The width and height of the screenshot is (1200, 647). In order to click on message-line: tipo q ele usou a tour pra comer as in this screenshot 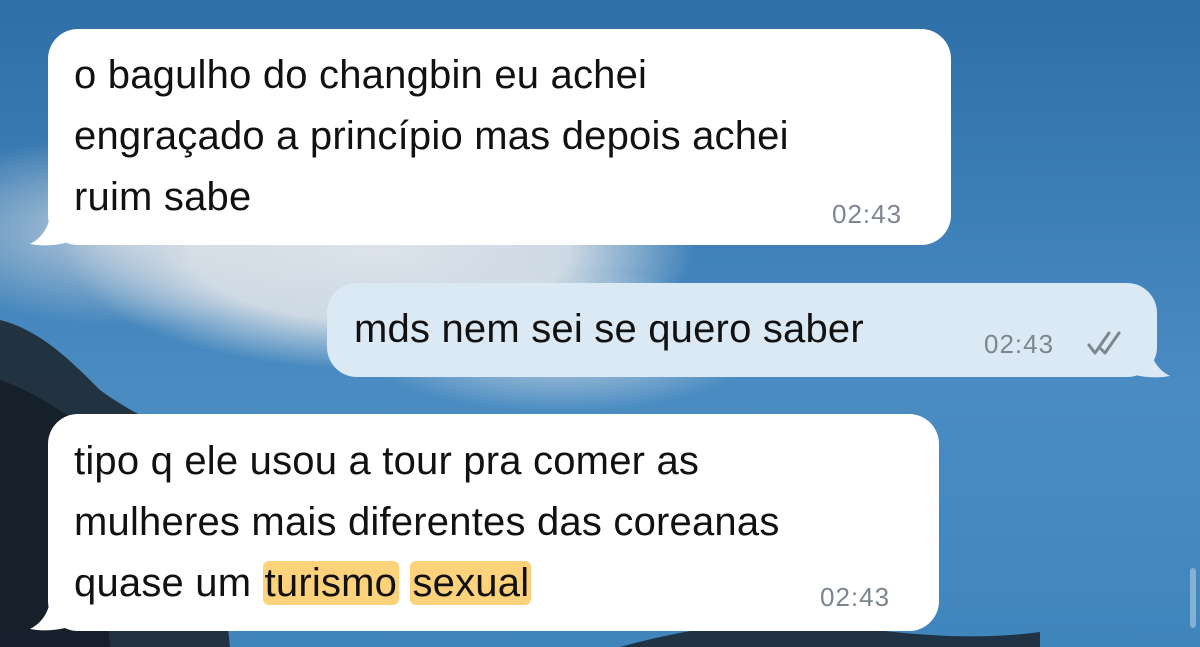, I will do `click(387, 461)`.